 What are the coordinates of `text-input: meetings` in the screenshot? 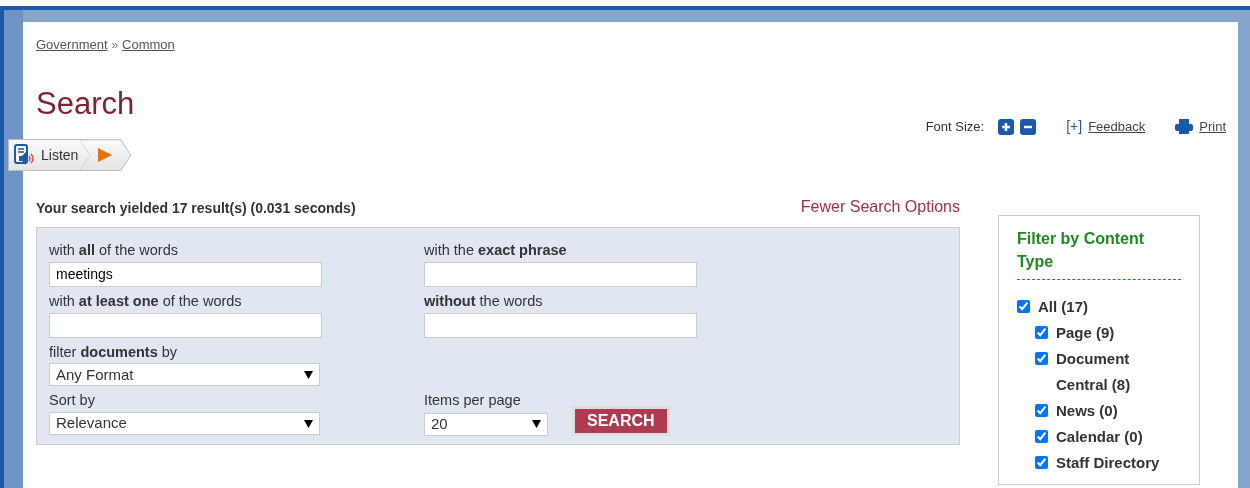 It's located at (185, 274).